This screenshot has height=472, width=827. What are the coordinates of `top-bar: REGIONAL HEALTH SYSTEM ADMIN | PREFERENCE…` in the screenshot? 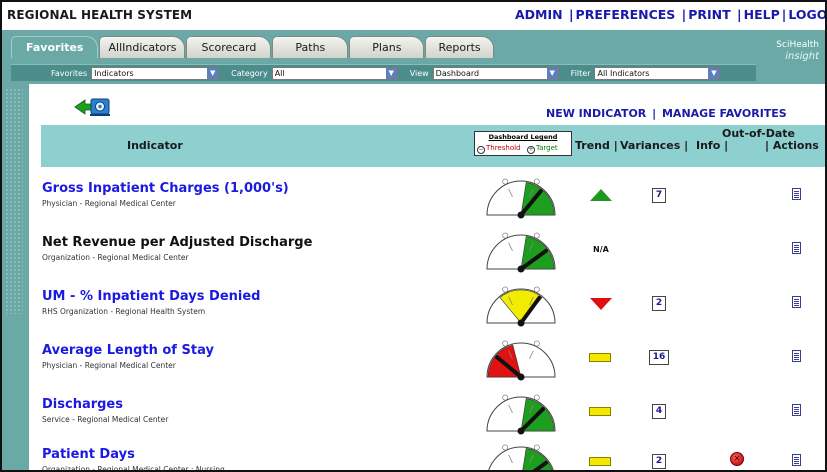 It's located at (413, 16).